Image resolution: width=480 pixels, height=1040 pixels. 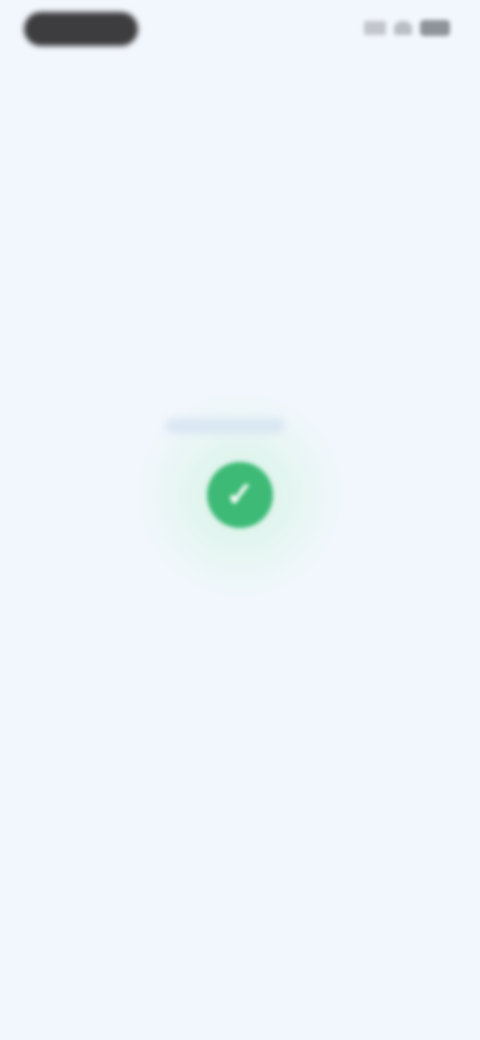 I want to click on status-time-pill, so click(x=81, y=29).